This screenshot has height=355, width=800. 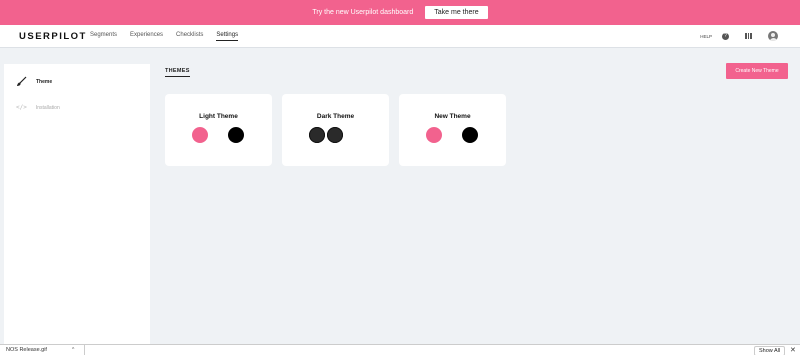 What do you see at coordinates (770, 350) in the screenshot?
I see `show-all-button: Show All` at bounding box center [770, 350].